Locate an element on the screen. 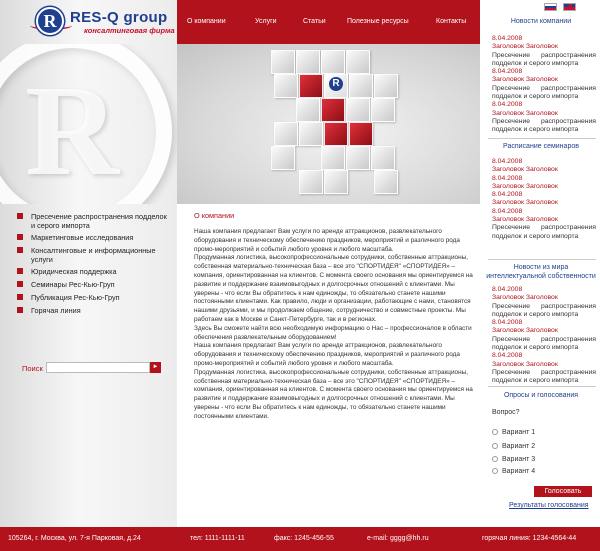  poll-heading: Опросы и голосования is located at coordinates (541, 395).